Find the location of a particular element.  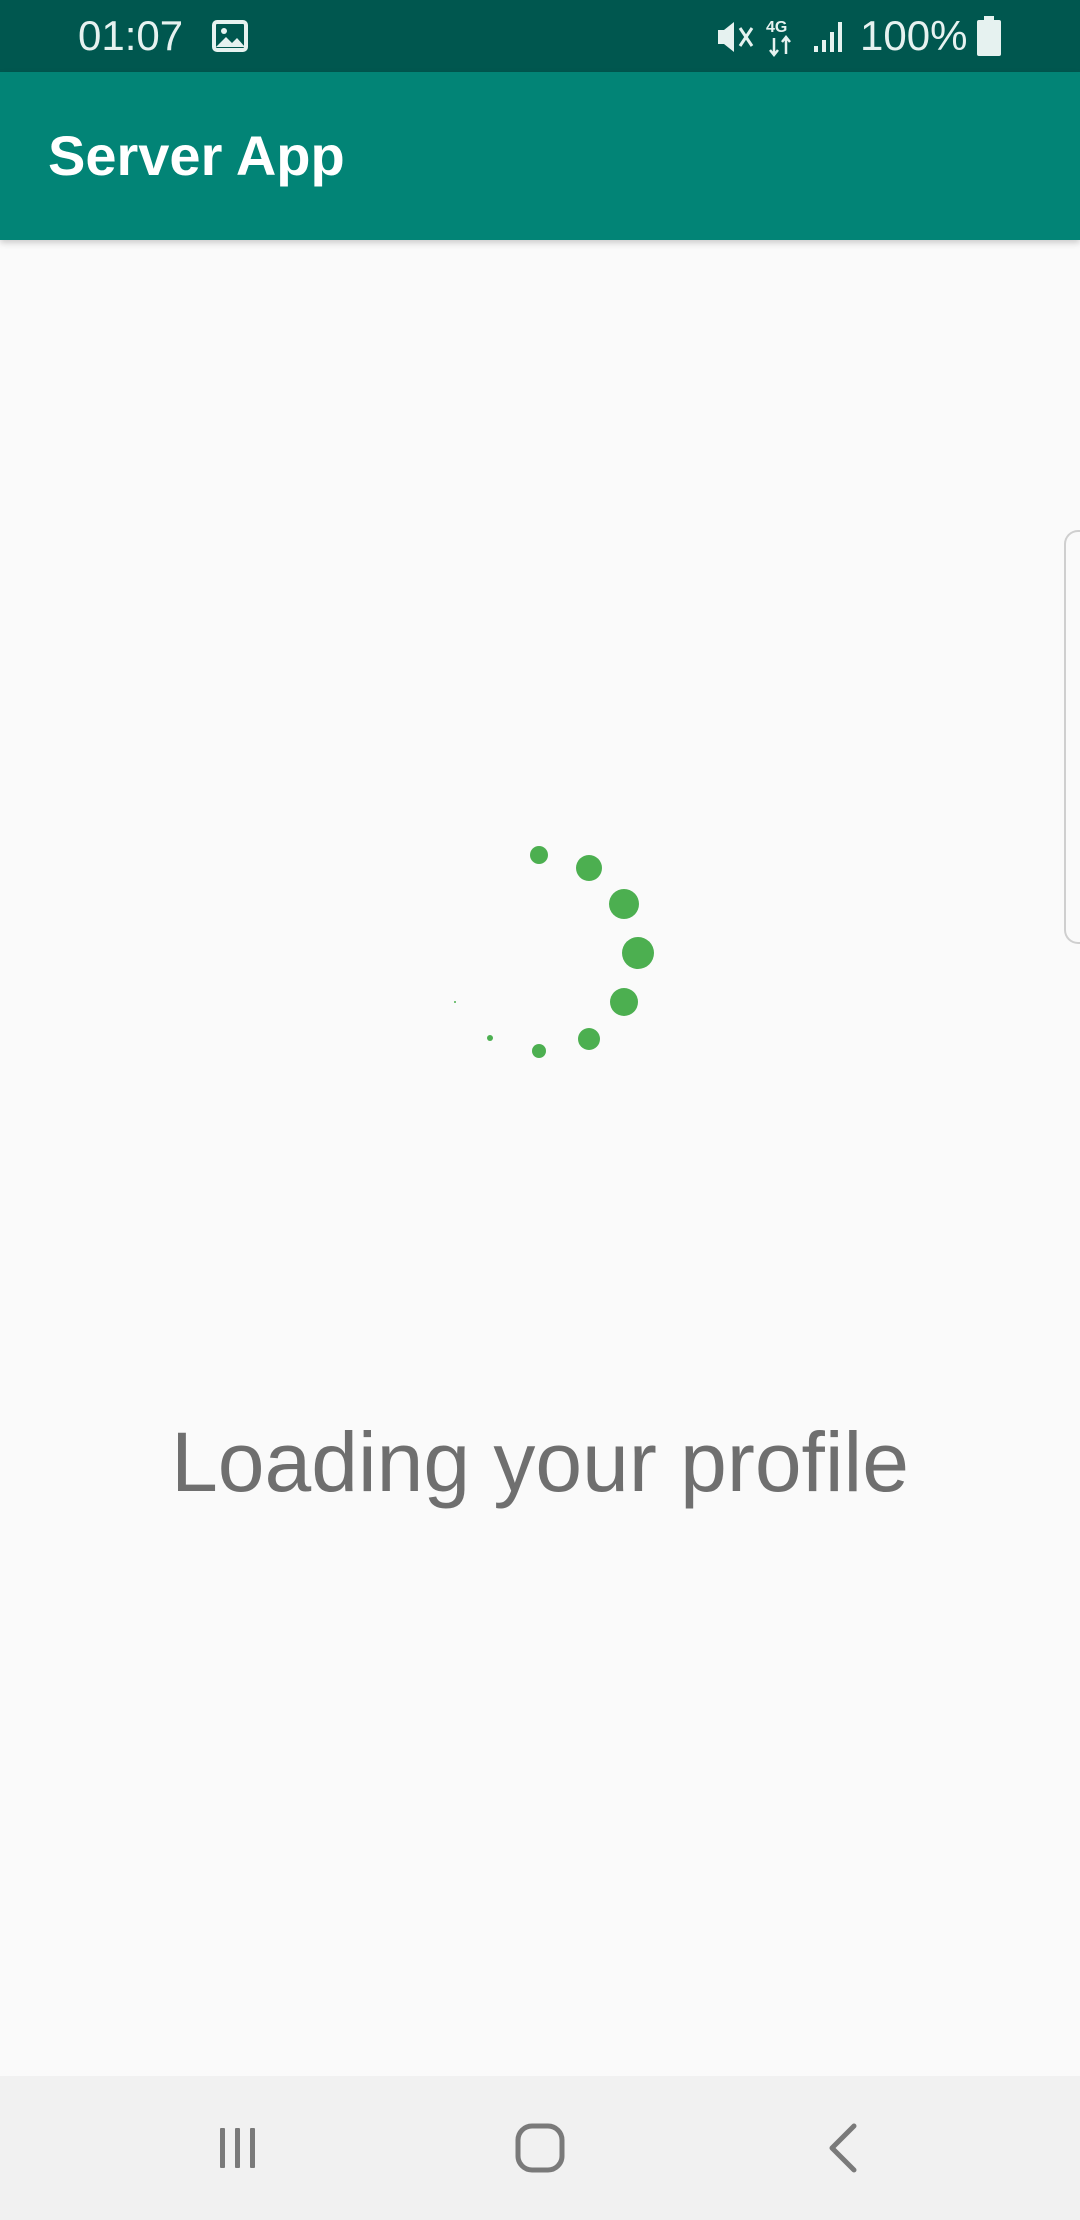

home-button is located at coordinates (540, 2148).